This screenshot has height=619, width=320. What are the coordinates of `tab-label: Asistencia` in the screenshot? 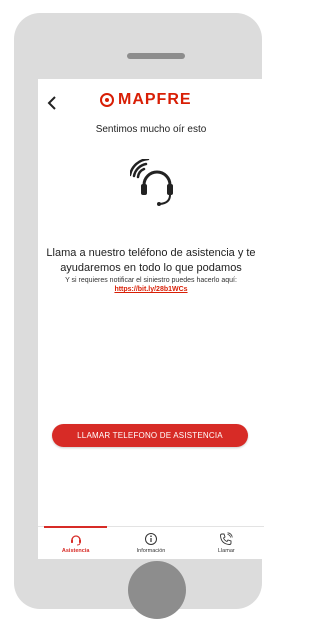 It's located at (75, 551).